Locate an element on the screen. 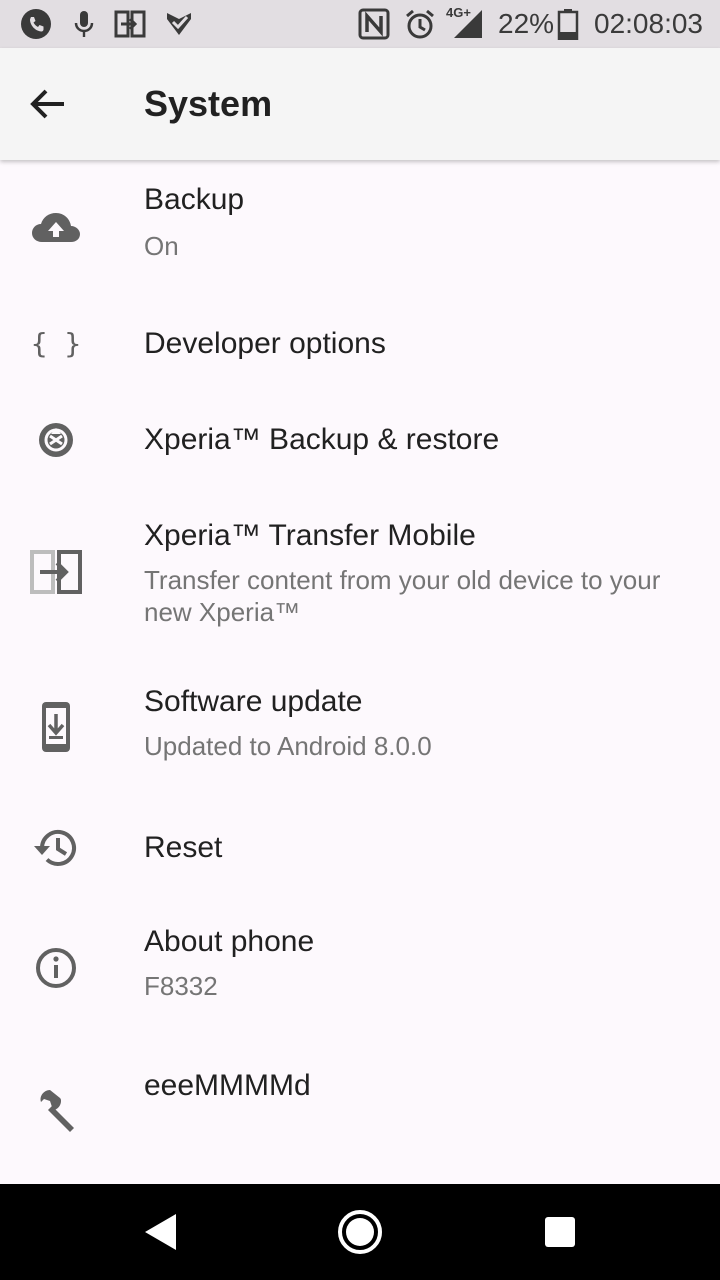  settings-item-title: Xperia™ Transfer Mobile is located at coordinates (310, 535).